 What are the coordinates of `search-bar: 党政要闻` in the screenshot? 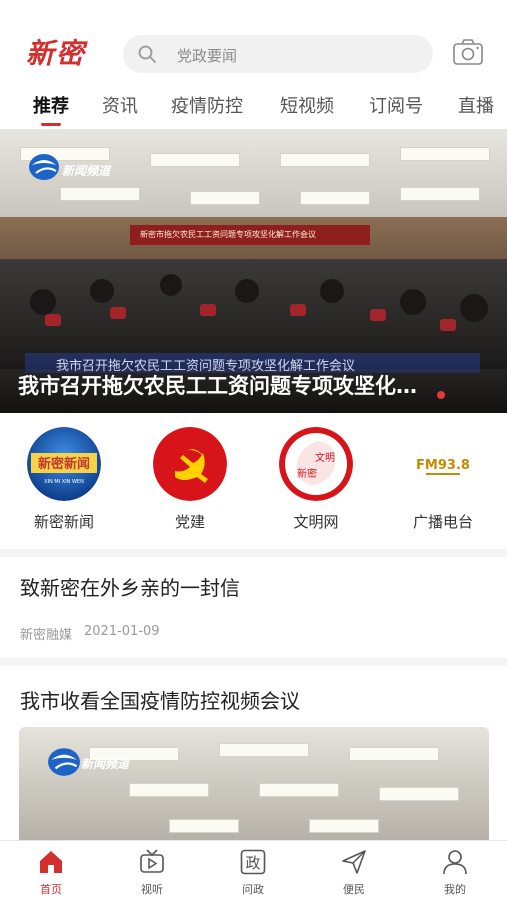 It's located at (278, 54).